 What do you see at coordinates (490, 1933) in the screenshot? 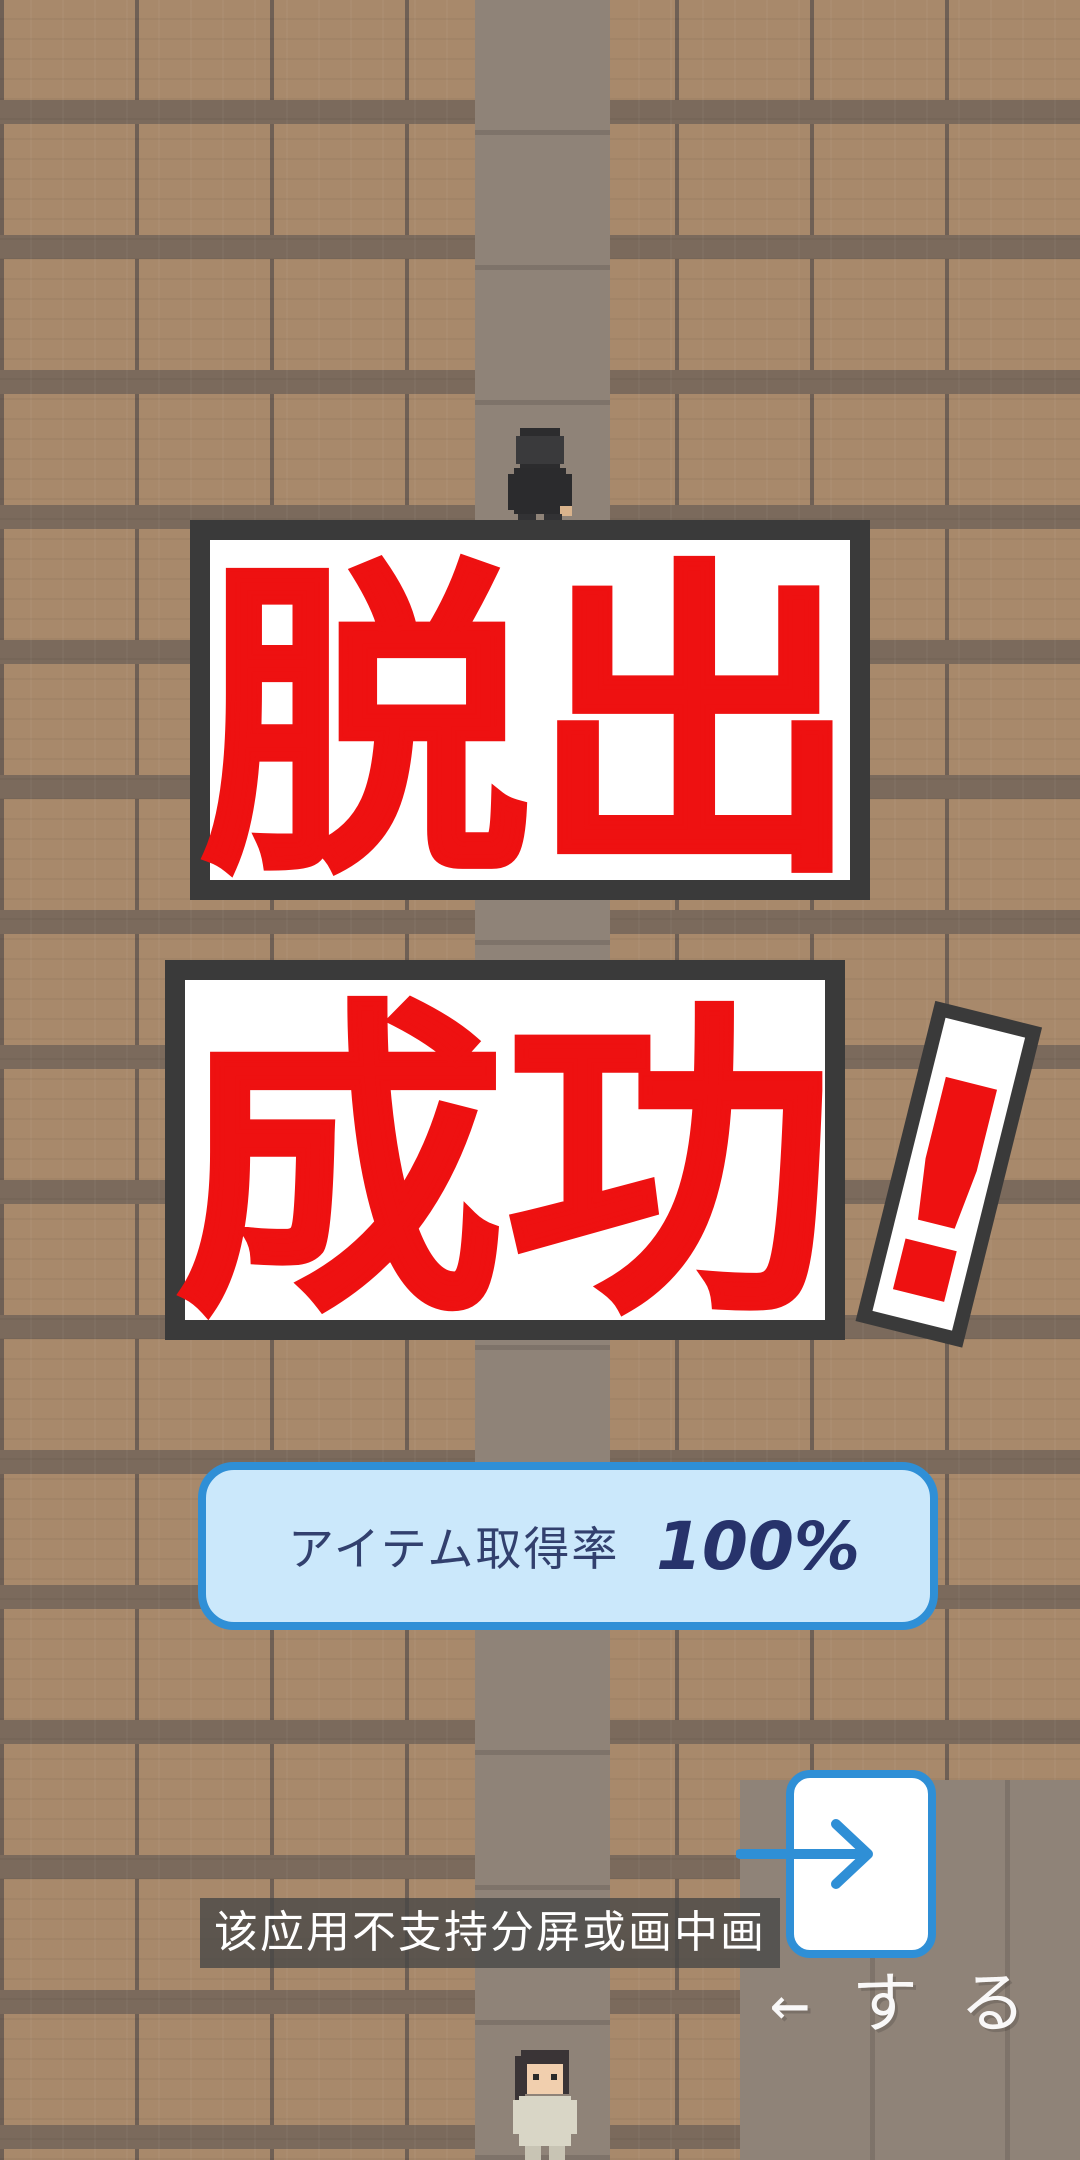
I see `system-toast: 该应用不支持分屏或画中画` at bounding box center [490, 1933].